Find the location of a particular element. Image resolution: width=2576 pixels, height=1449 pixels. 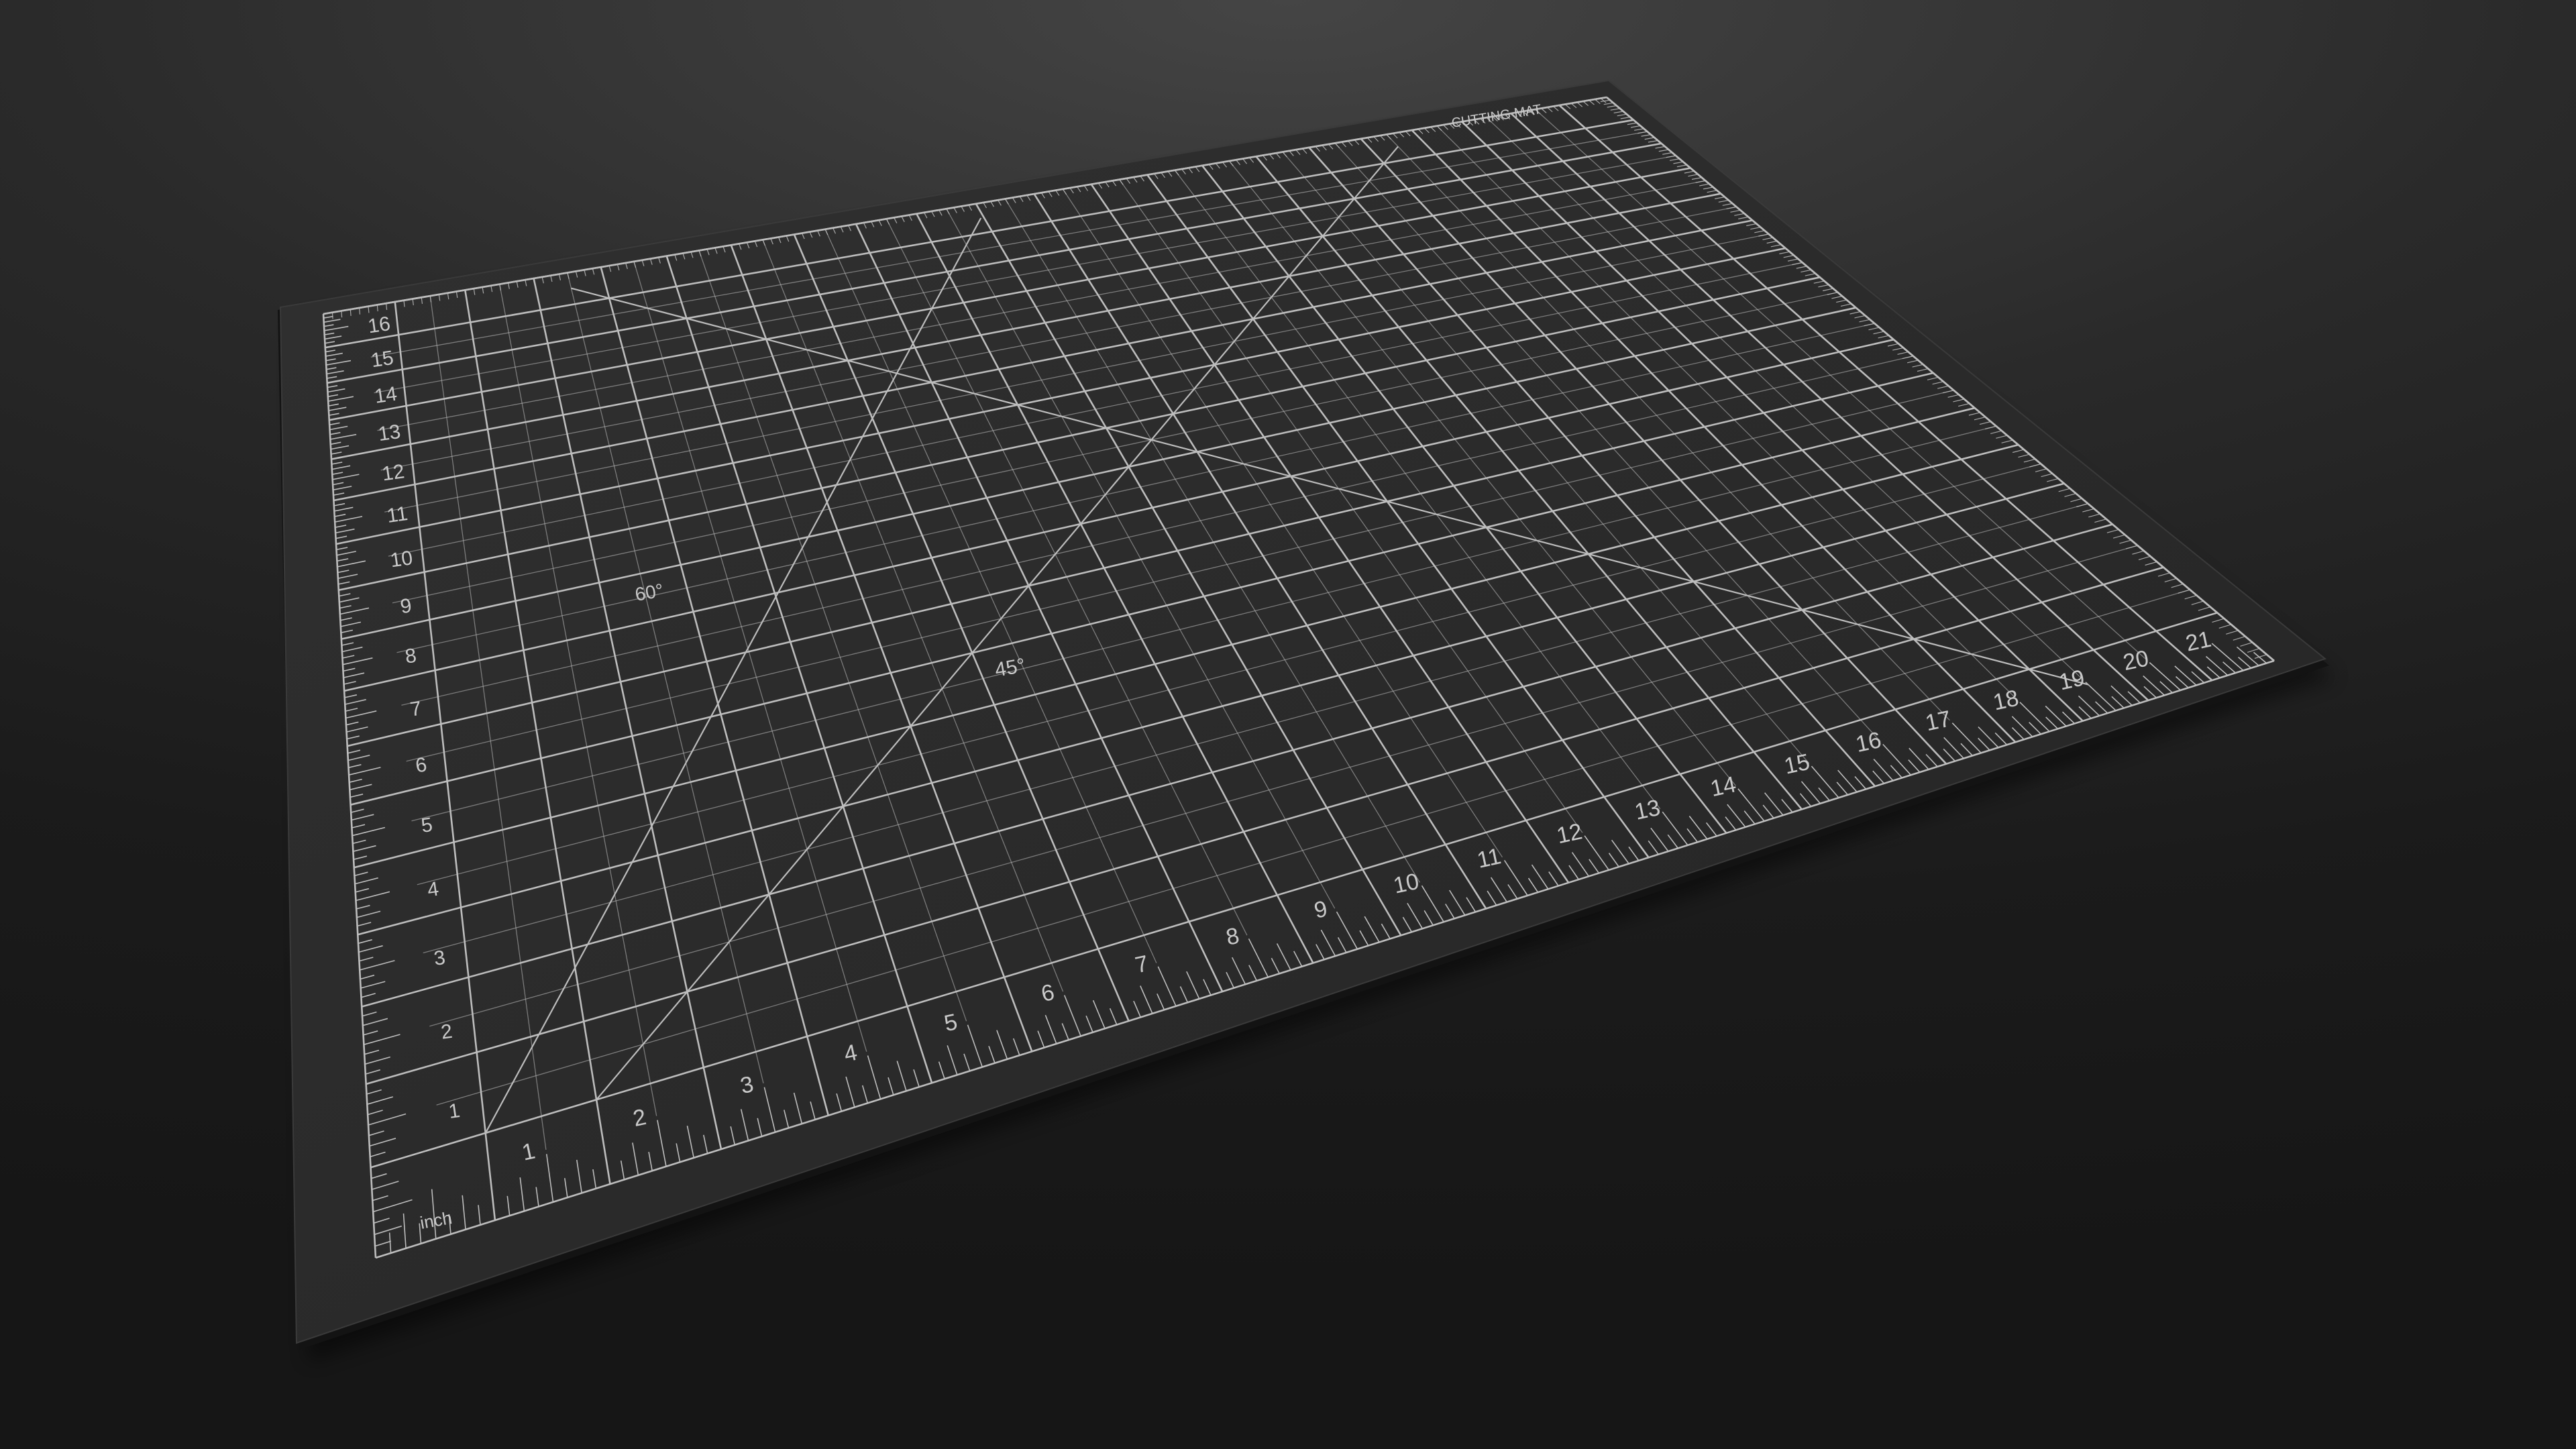

ruler-number-bottom: 17 is located at coordinates (1938, 721).